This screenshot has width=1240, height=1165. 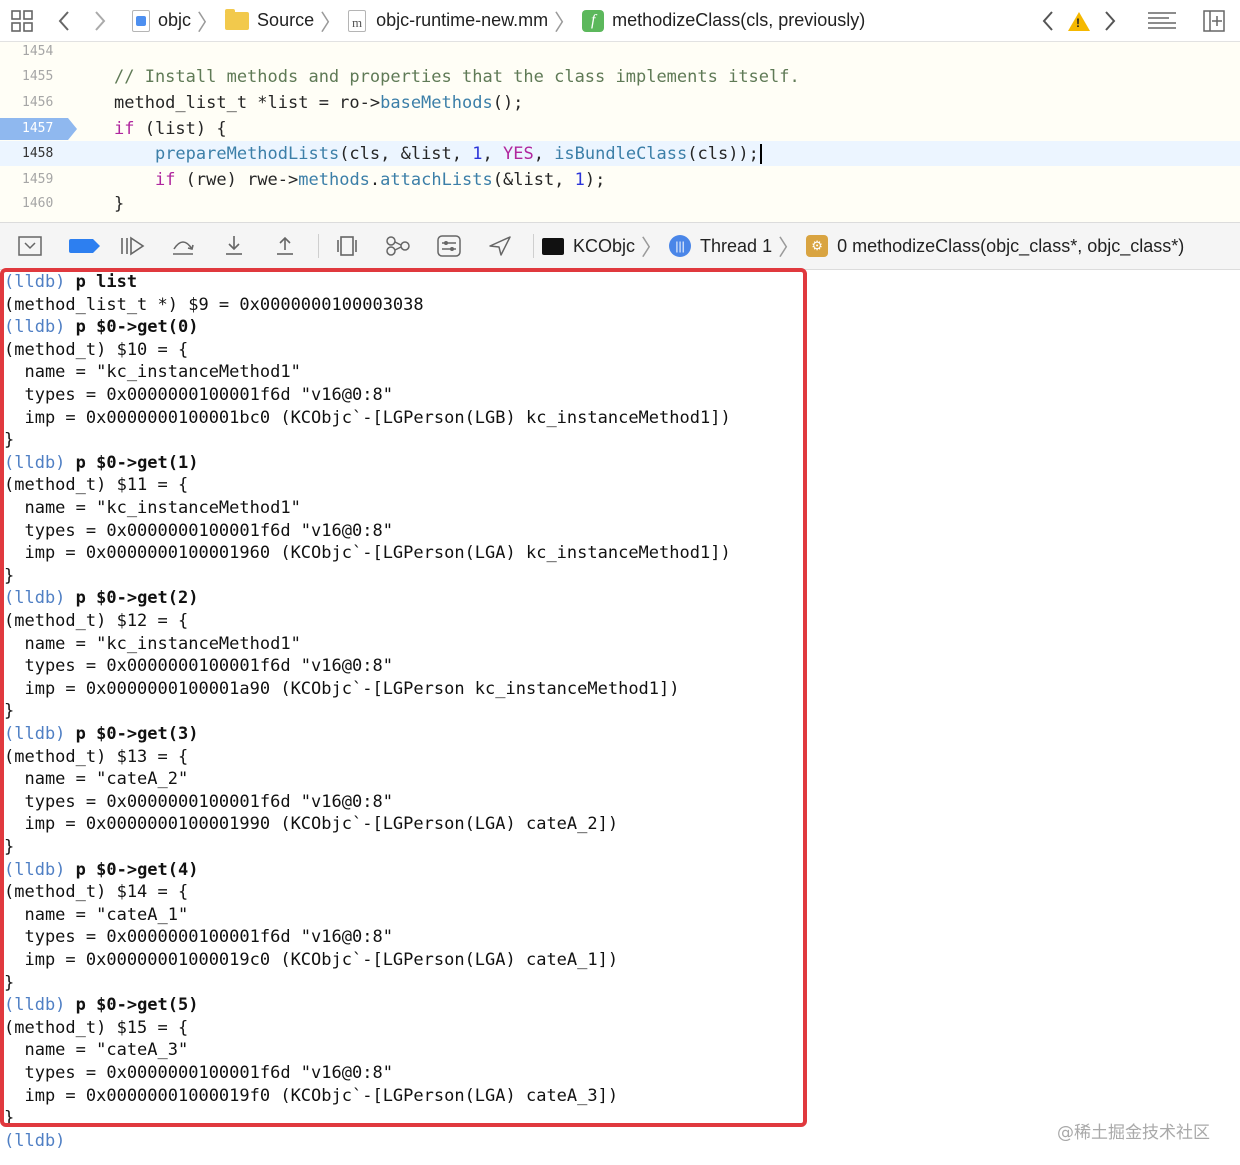 What do you see at coordinates (101, 327) in the screenshot?
I see `console-command-line: (lldb) p $0->get(0)` at bounding box center [101, 327].